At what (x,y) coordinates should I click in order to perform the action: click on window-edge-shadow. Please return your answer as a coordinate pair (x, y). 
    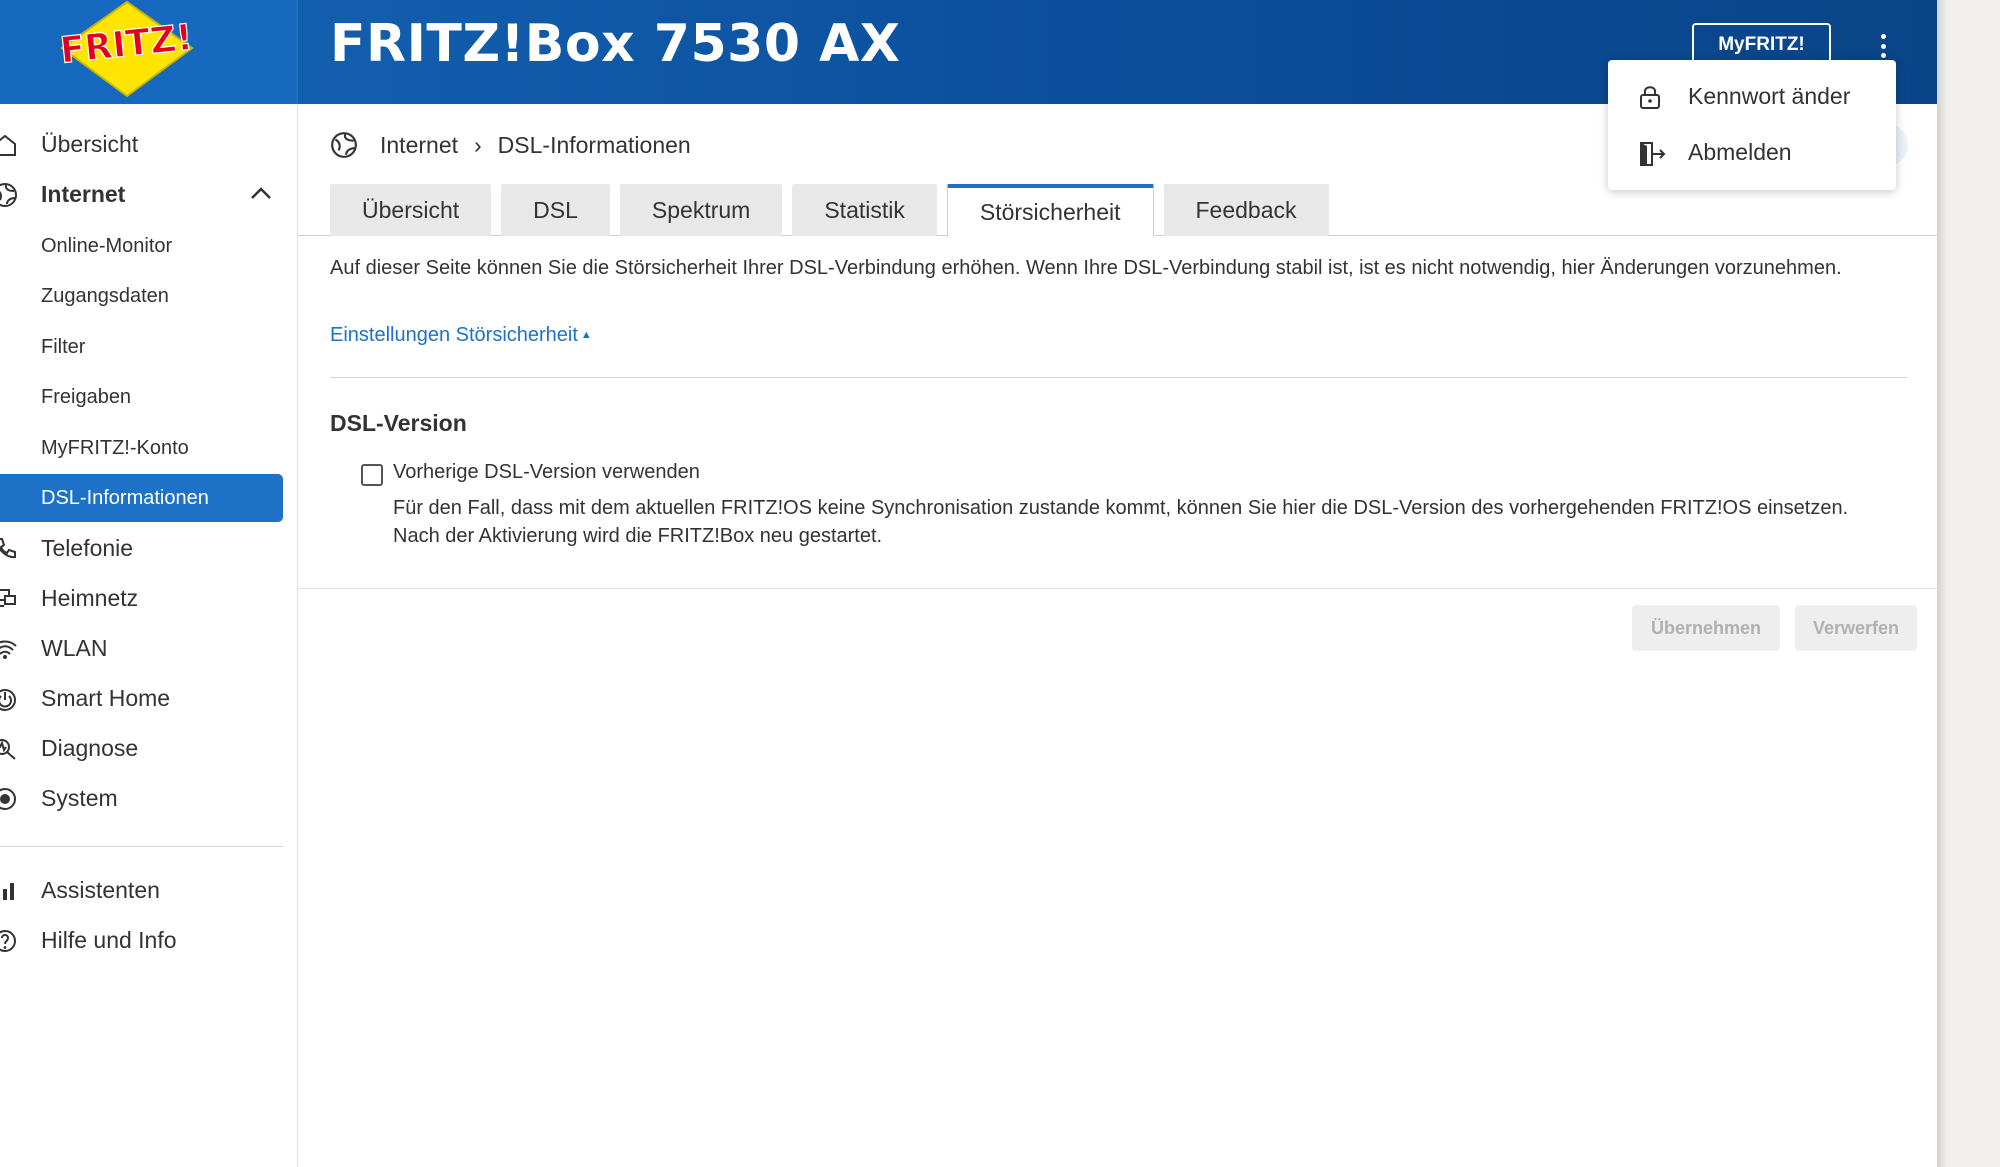
    Looking at the image, I should click on (1942, 583).